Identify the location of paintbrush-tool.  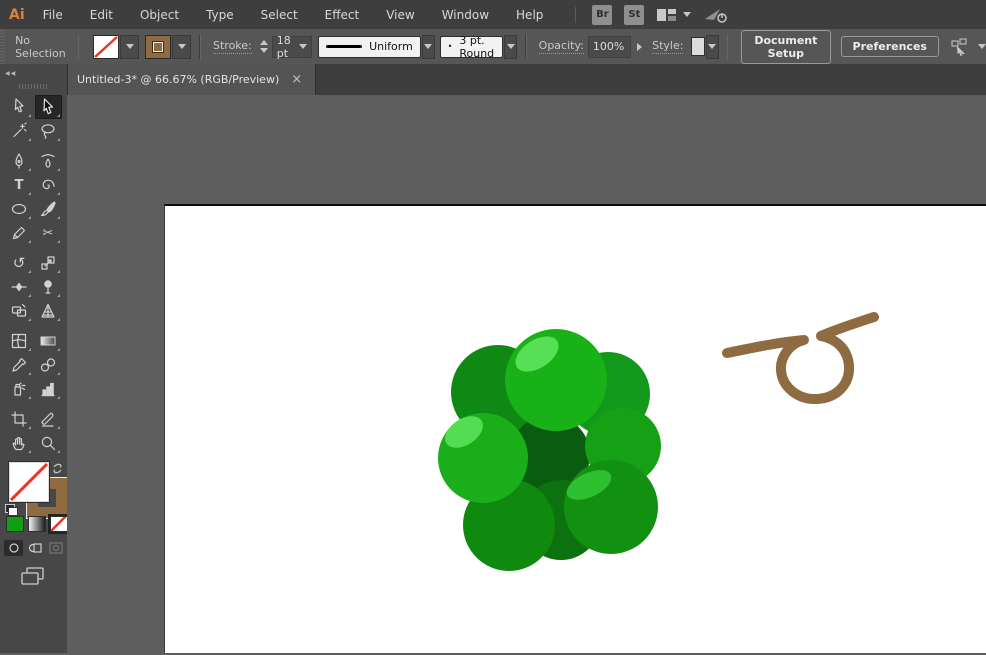
(48, 209).